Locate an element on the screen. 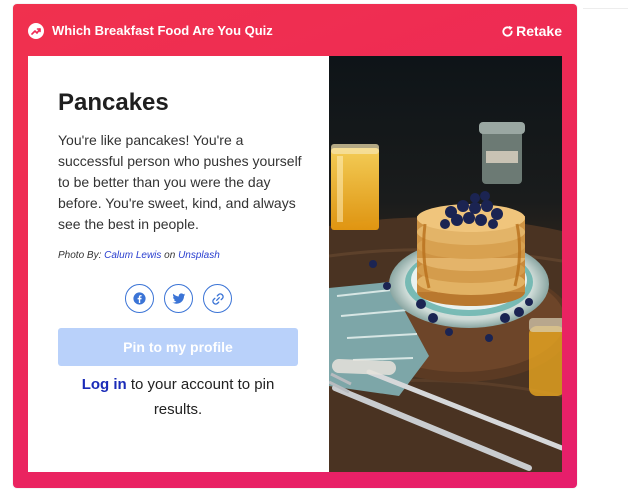 This screenshot has height=500, width=628. share-twitter-button is located at coordinates (178, 298).